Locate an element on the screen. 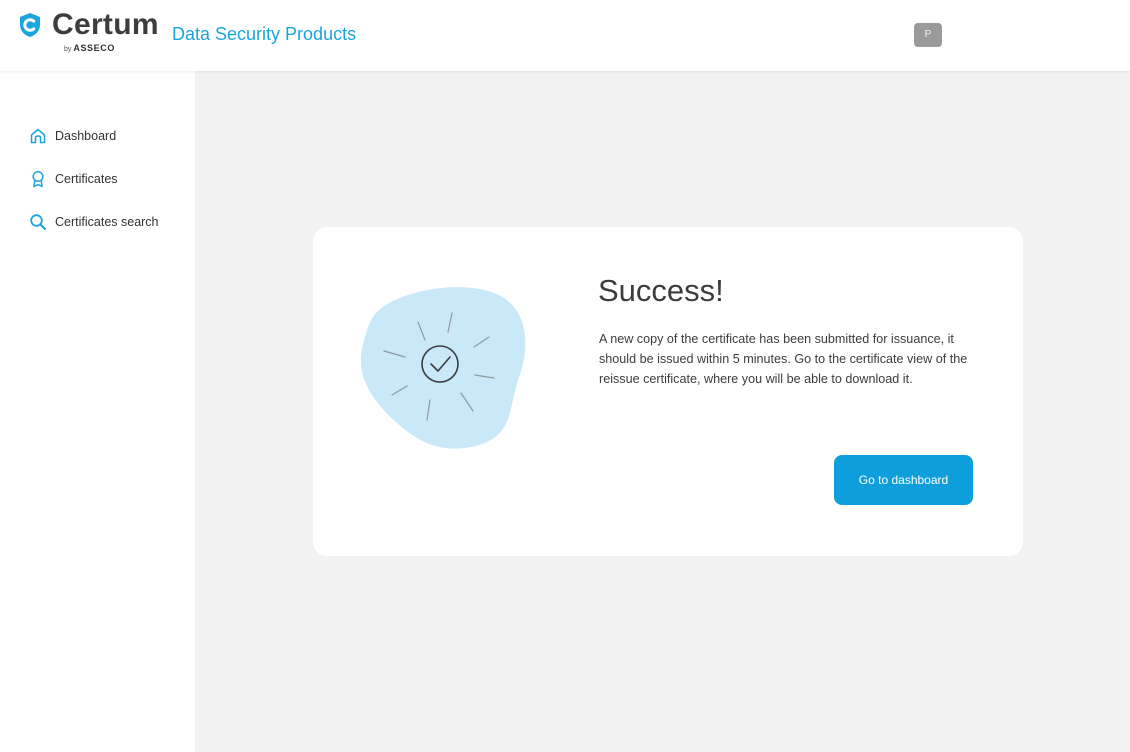 The height and width of the screenshot is (752, 1130). sidebar-item-dashboard: Dashboard is located at coordinates (72, 136).